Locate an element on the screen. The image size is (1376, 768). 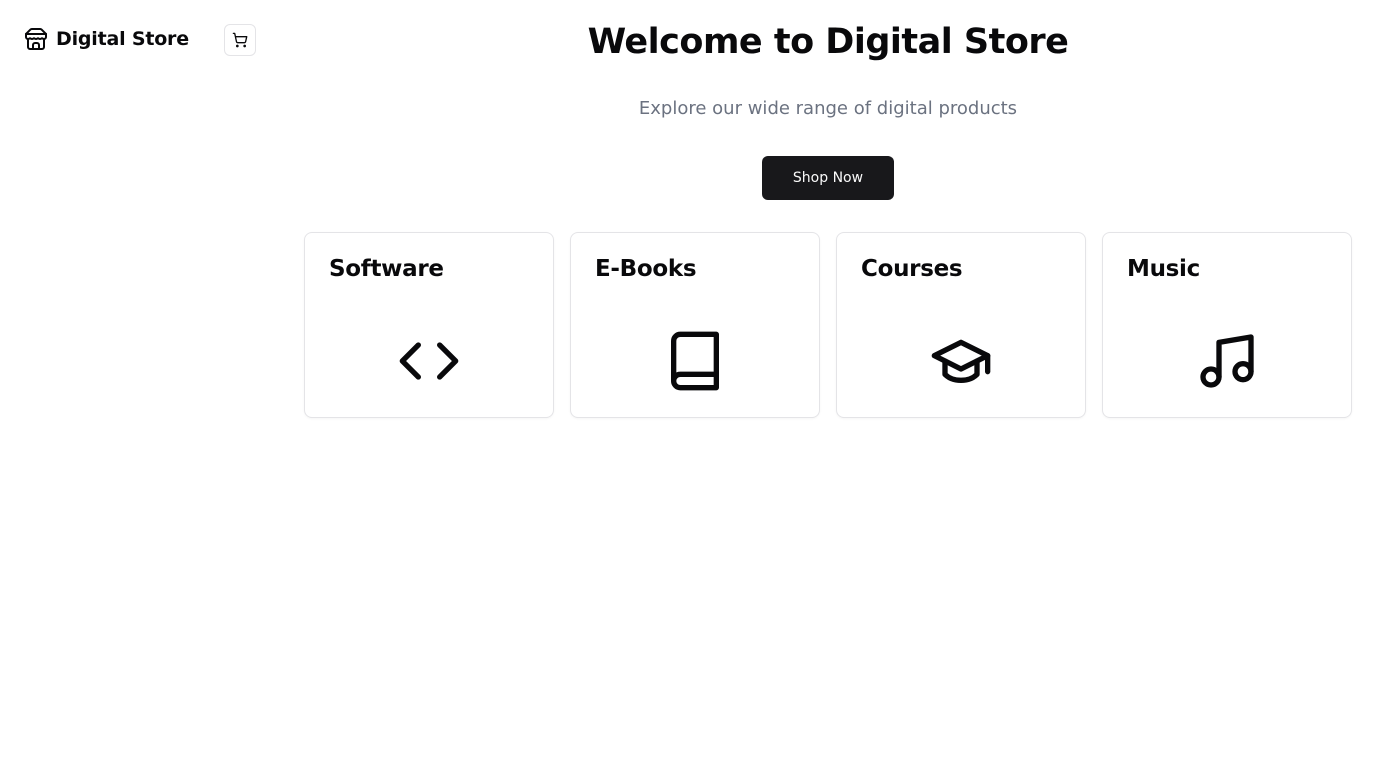
category-title: Courses is located at coordinates (912, 269).